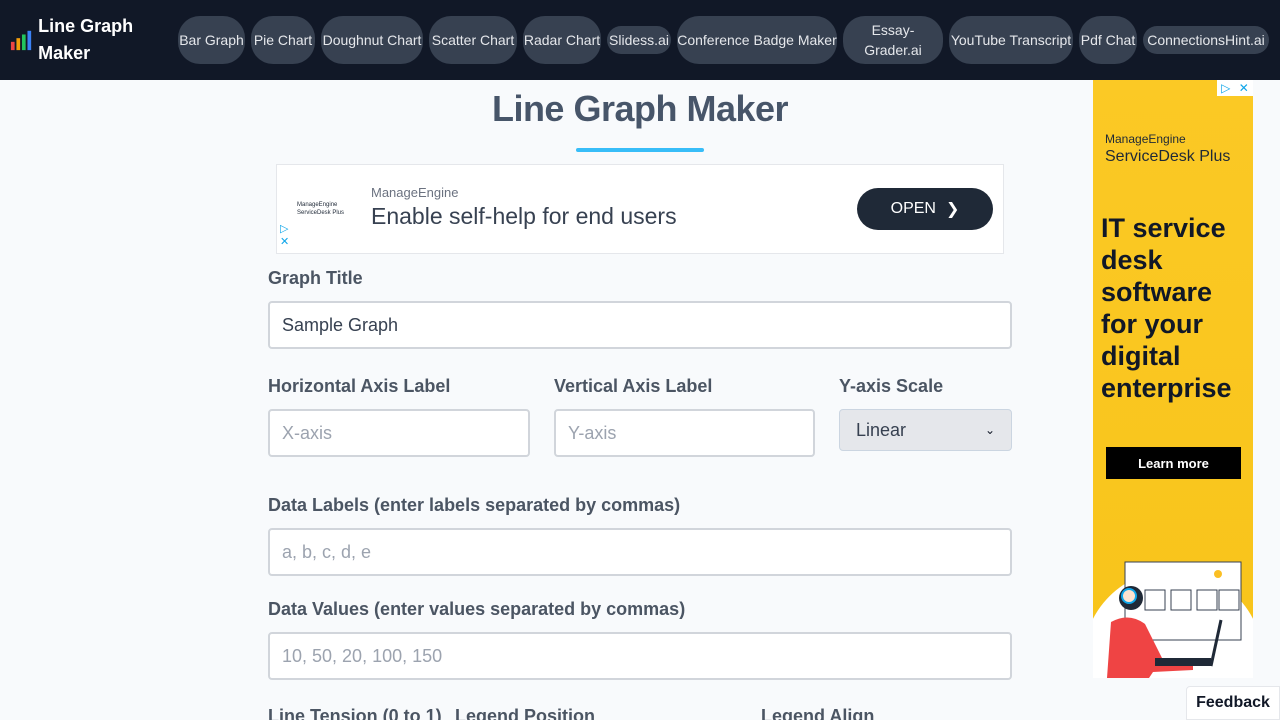  Describe the element at coordinates (562, 40) in the screenshot. I see `nav-radar-chart: Radar Chart` at that location.